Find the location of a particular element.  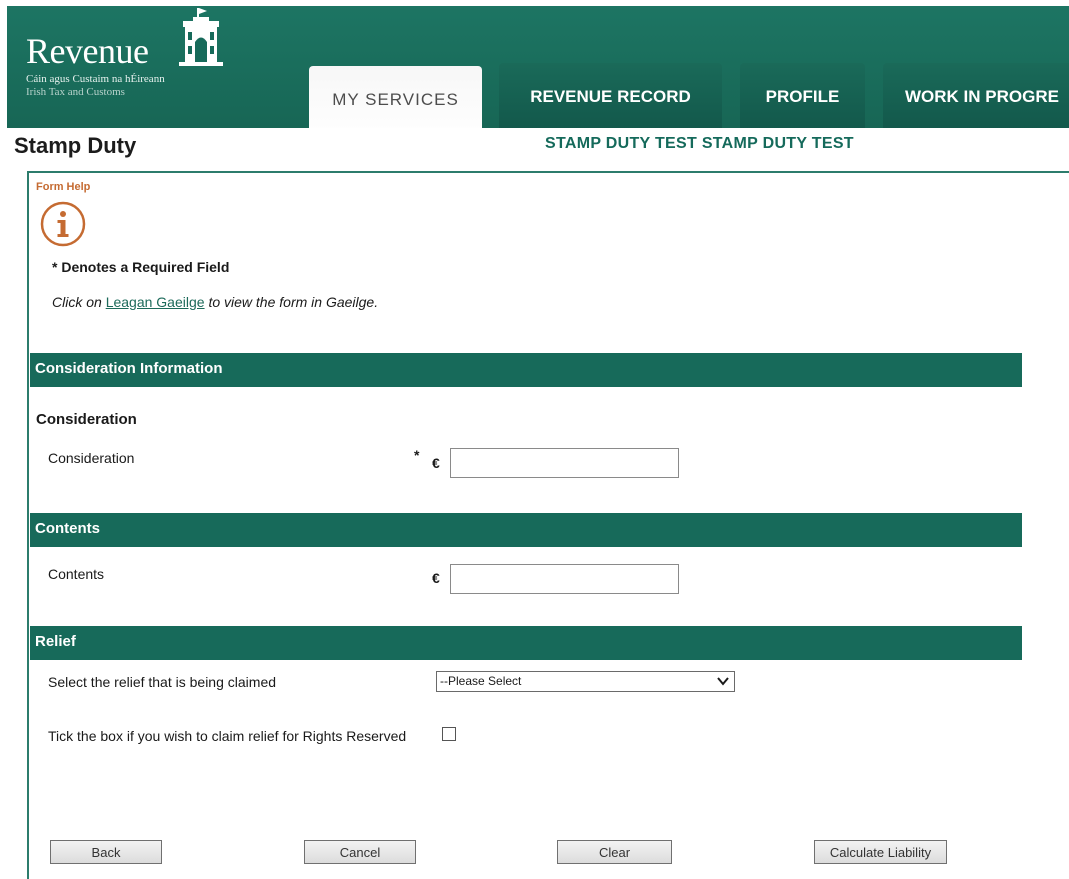

section-relief: Relief is located at coordinates (526, 643).